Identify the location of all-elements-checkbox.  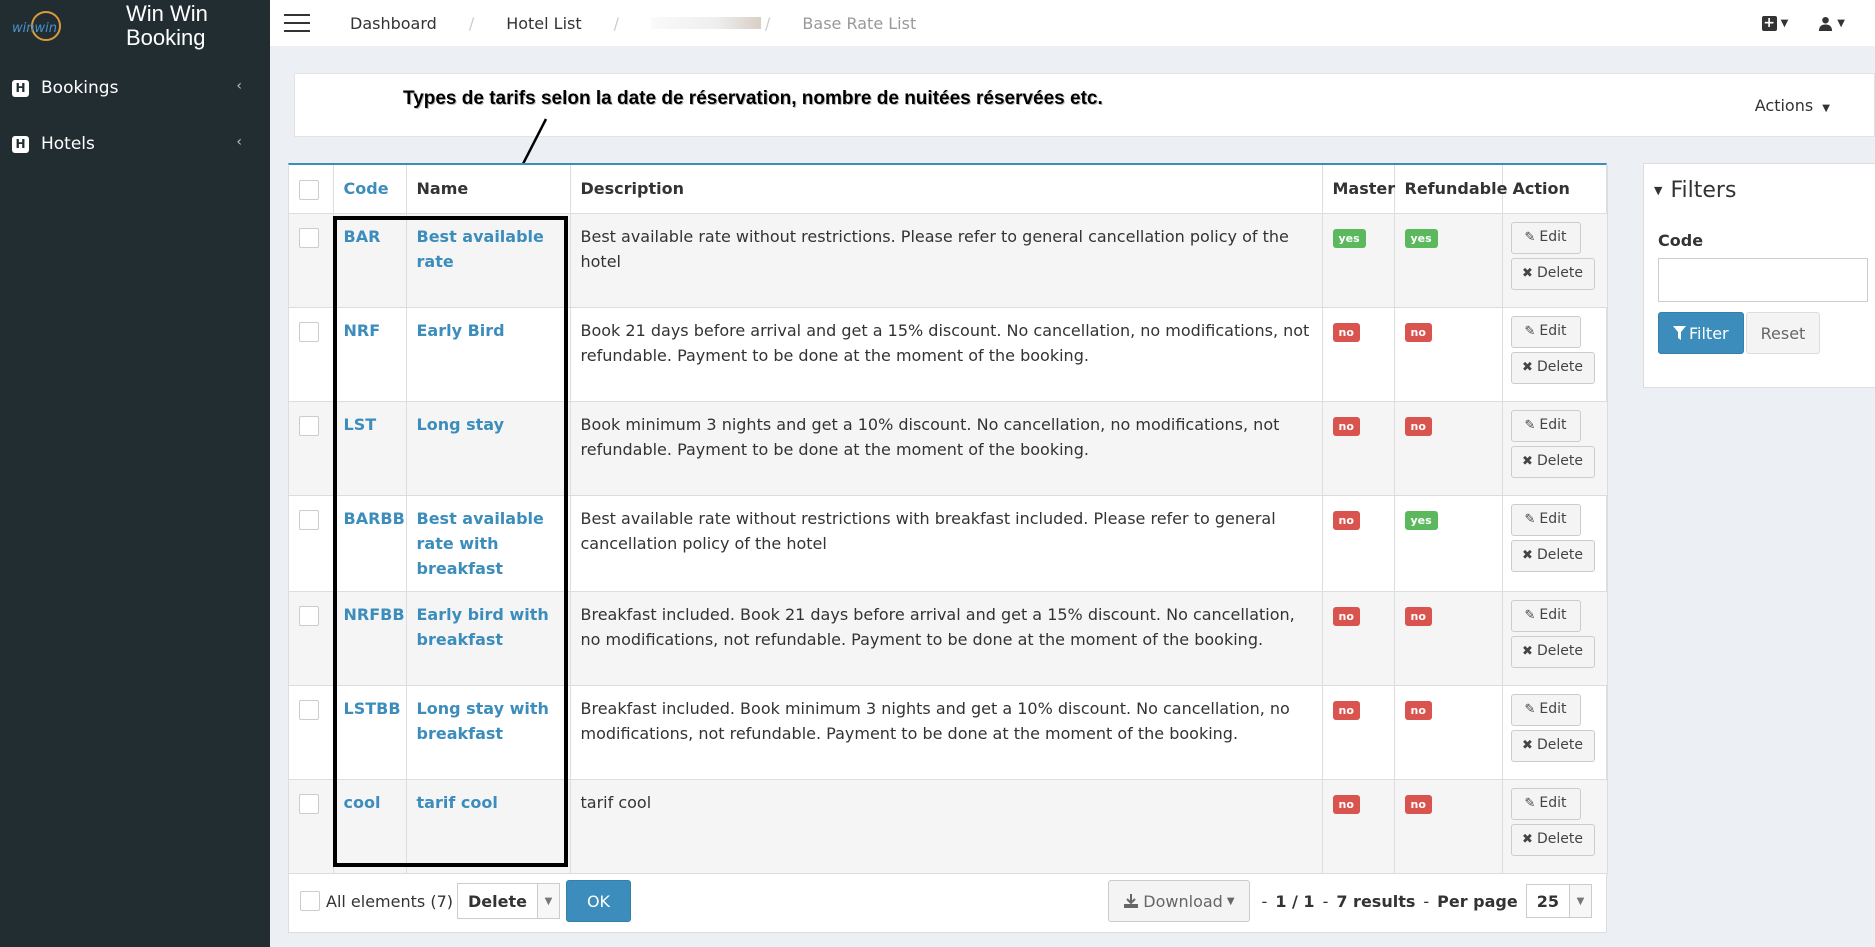
(310, 901).